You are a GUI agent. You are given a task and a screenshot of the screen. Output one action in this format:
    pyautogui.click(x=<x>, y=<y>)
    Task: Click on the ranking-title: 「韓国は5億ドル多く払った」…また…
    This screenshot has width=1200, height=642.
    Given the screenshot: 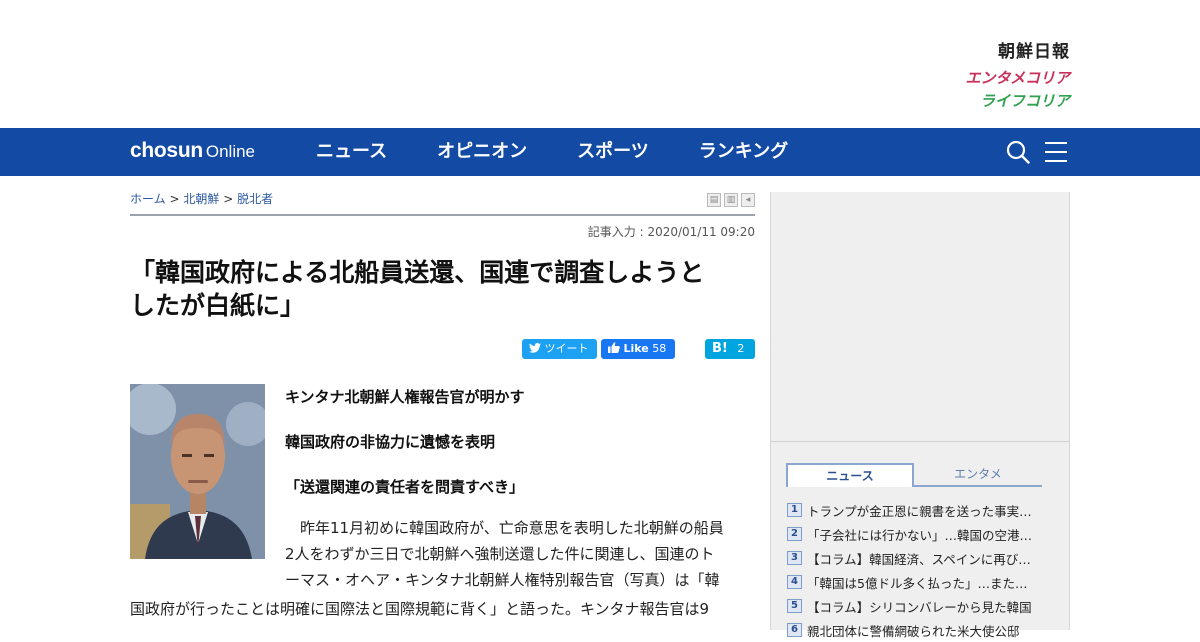 What is the action you would take?
    pyautogui.click(x=917, y=583)
    